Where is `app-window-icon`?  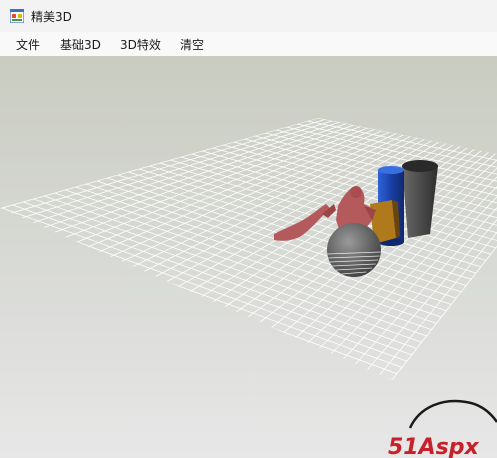 app-window-icon is located at coordinates (17, 16).